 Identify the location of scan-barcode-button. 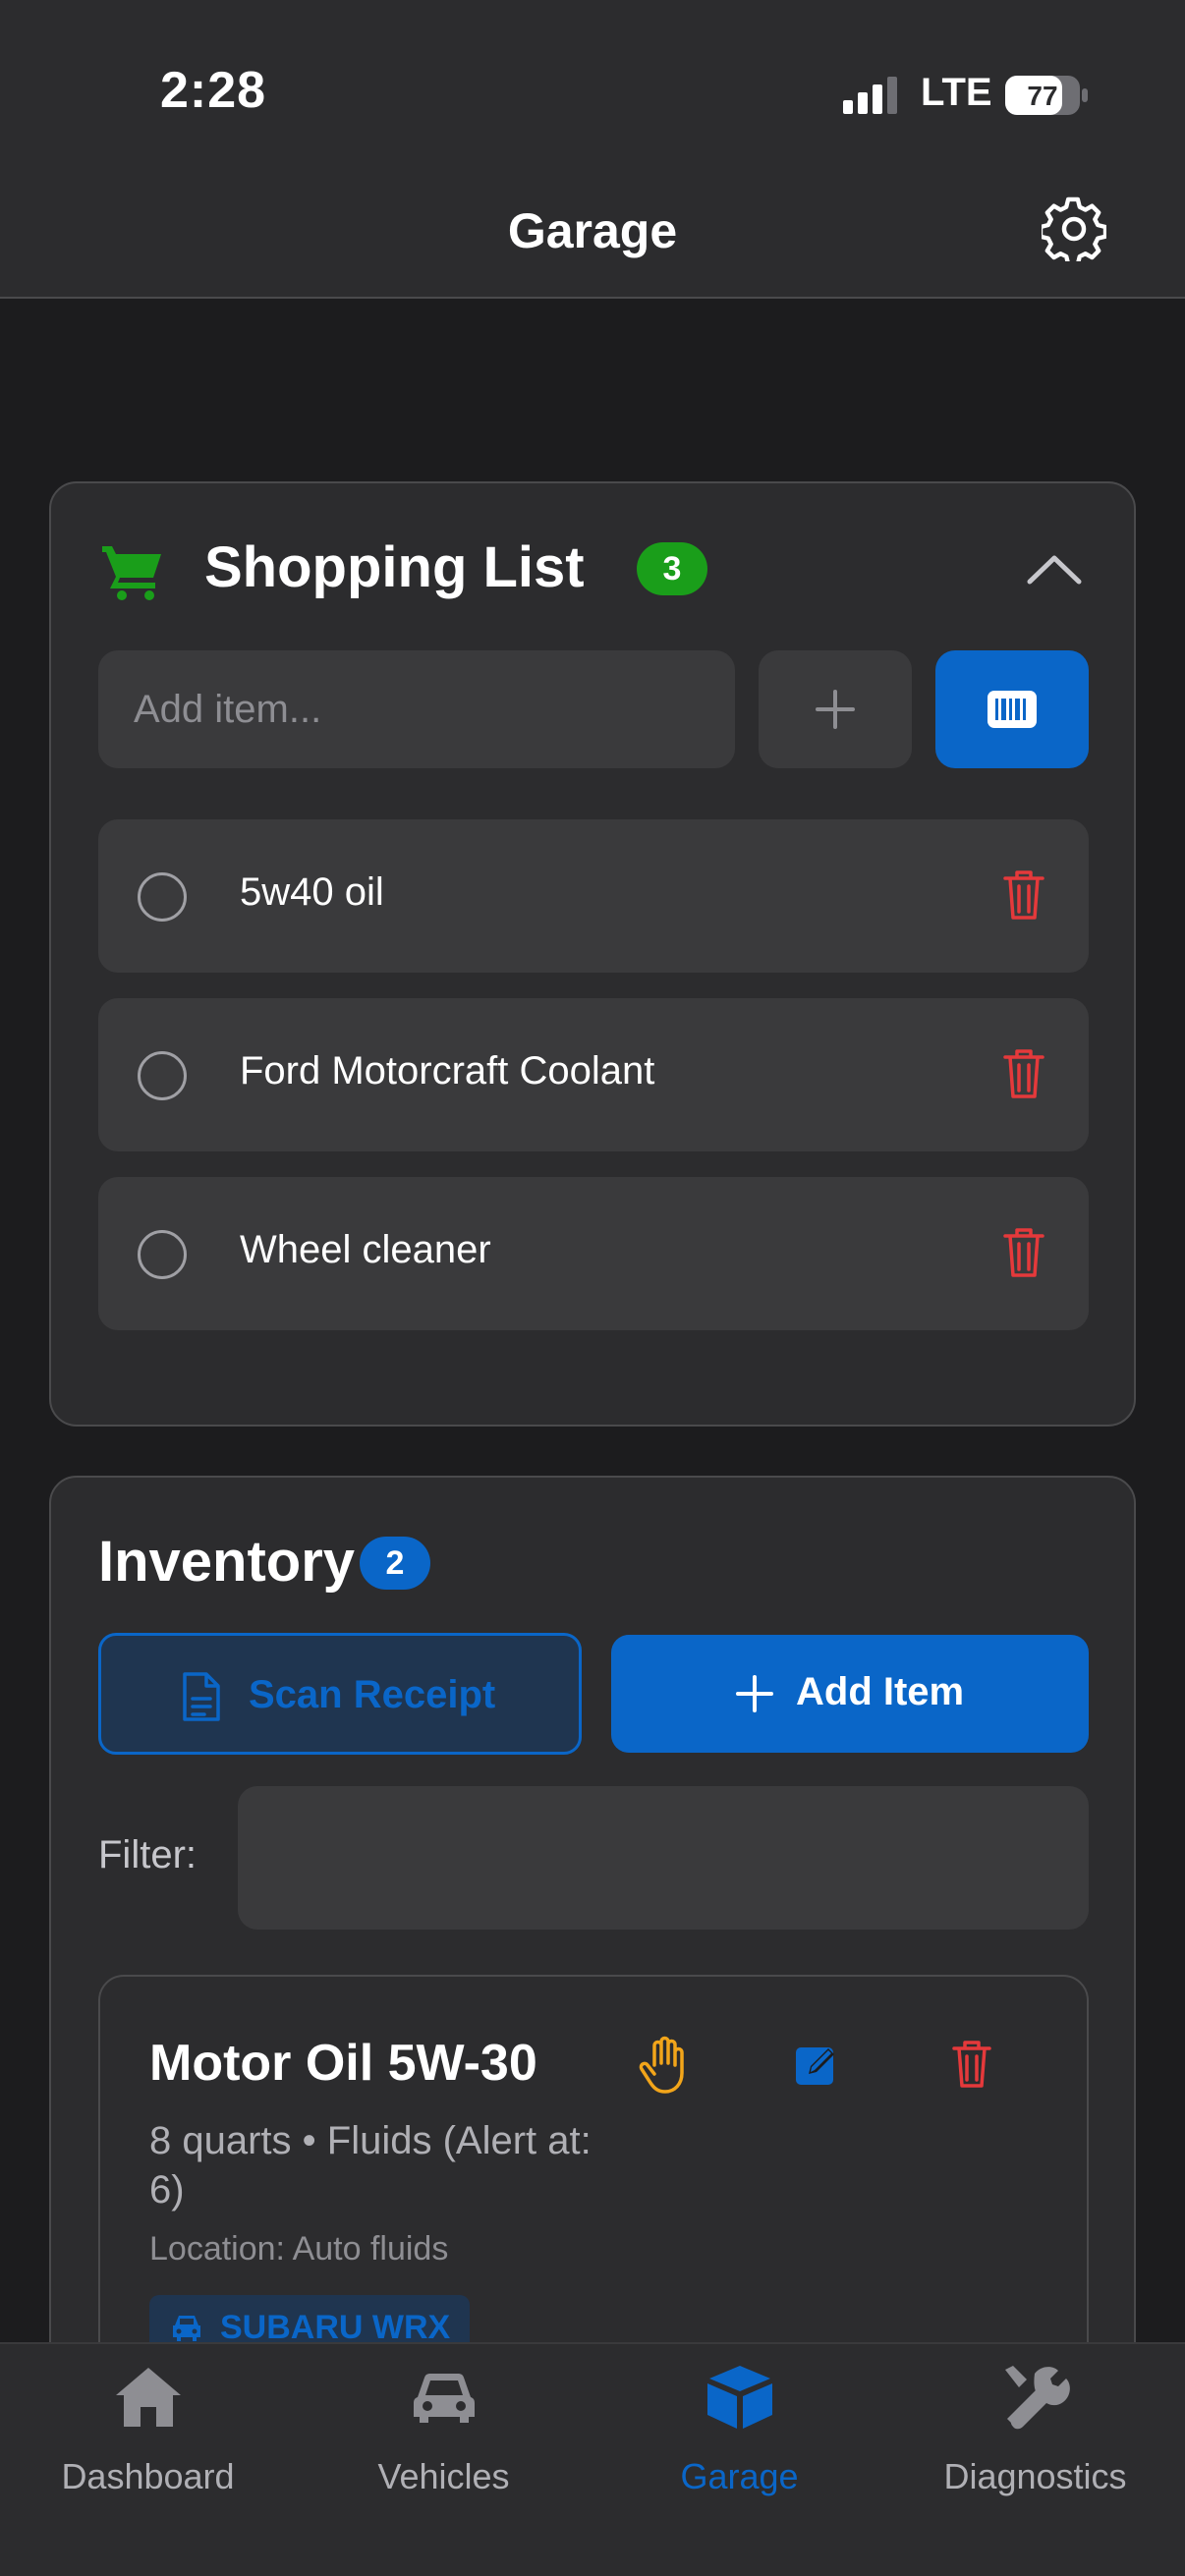
(1012, 709).